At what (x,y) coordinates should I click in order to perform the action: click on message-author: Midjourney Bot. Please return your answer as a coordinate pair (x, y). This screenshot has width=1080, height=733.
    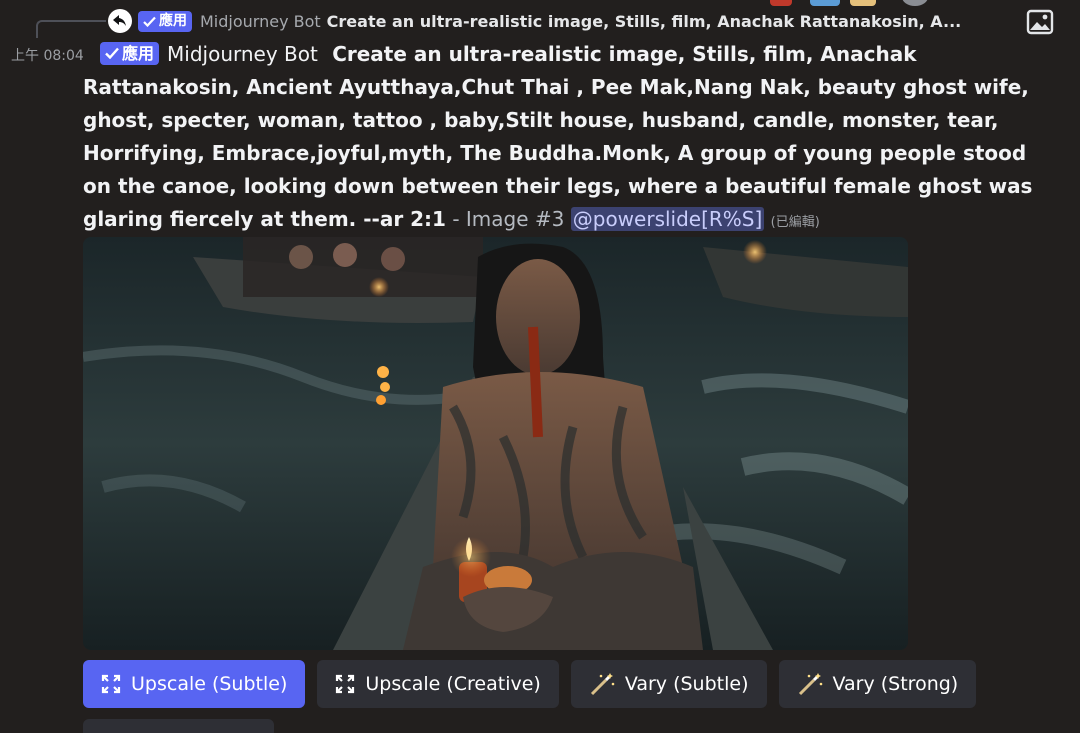
    Looking at the image, I should click on (242, 54).